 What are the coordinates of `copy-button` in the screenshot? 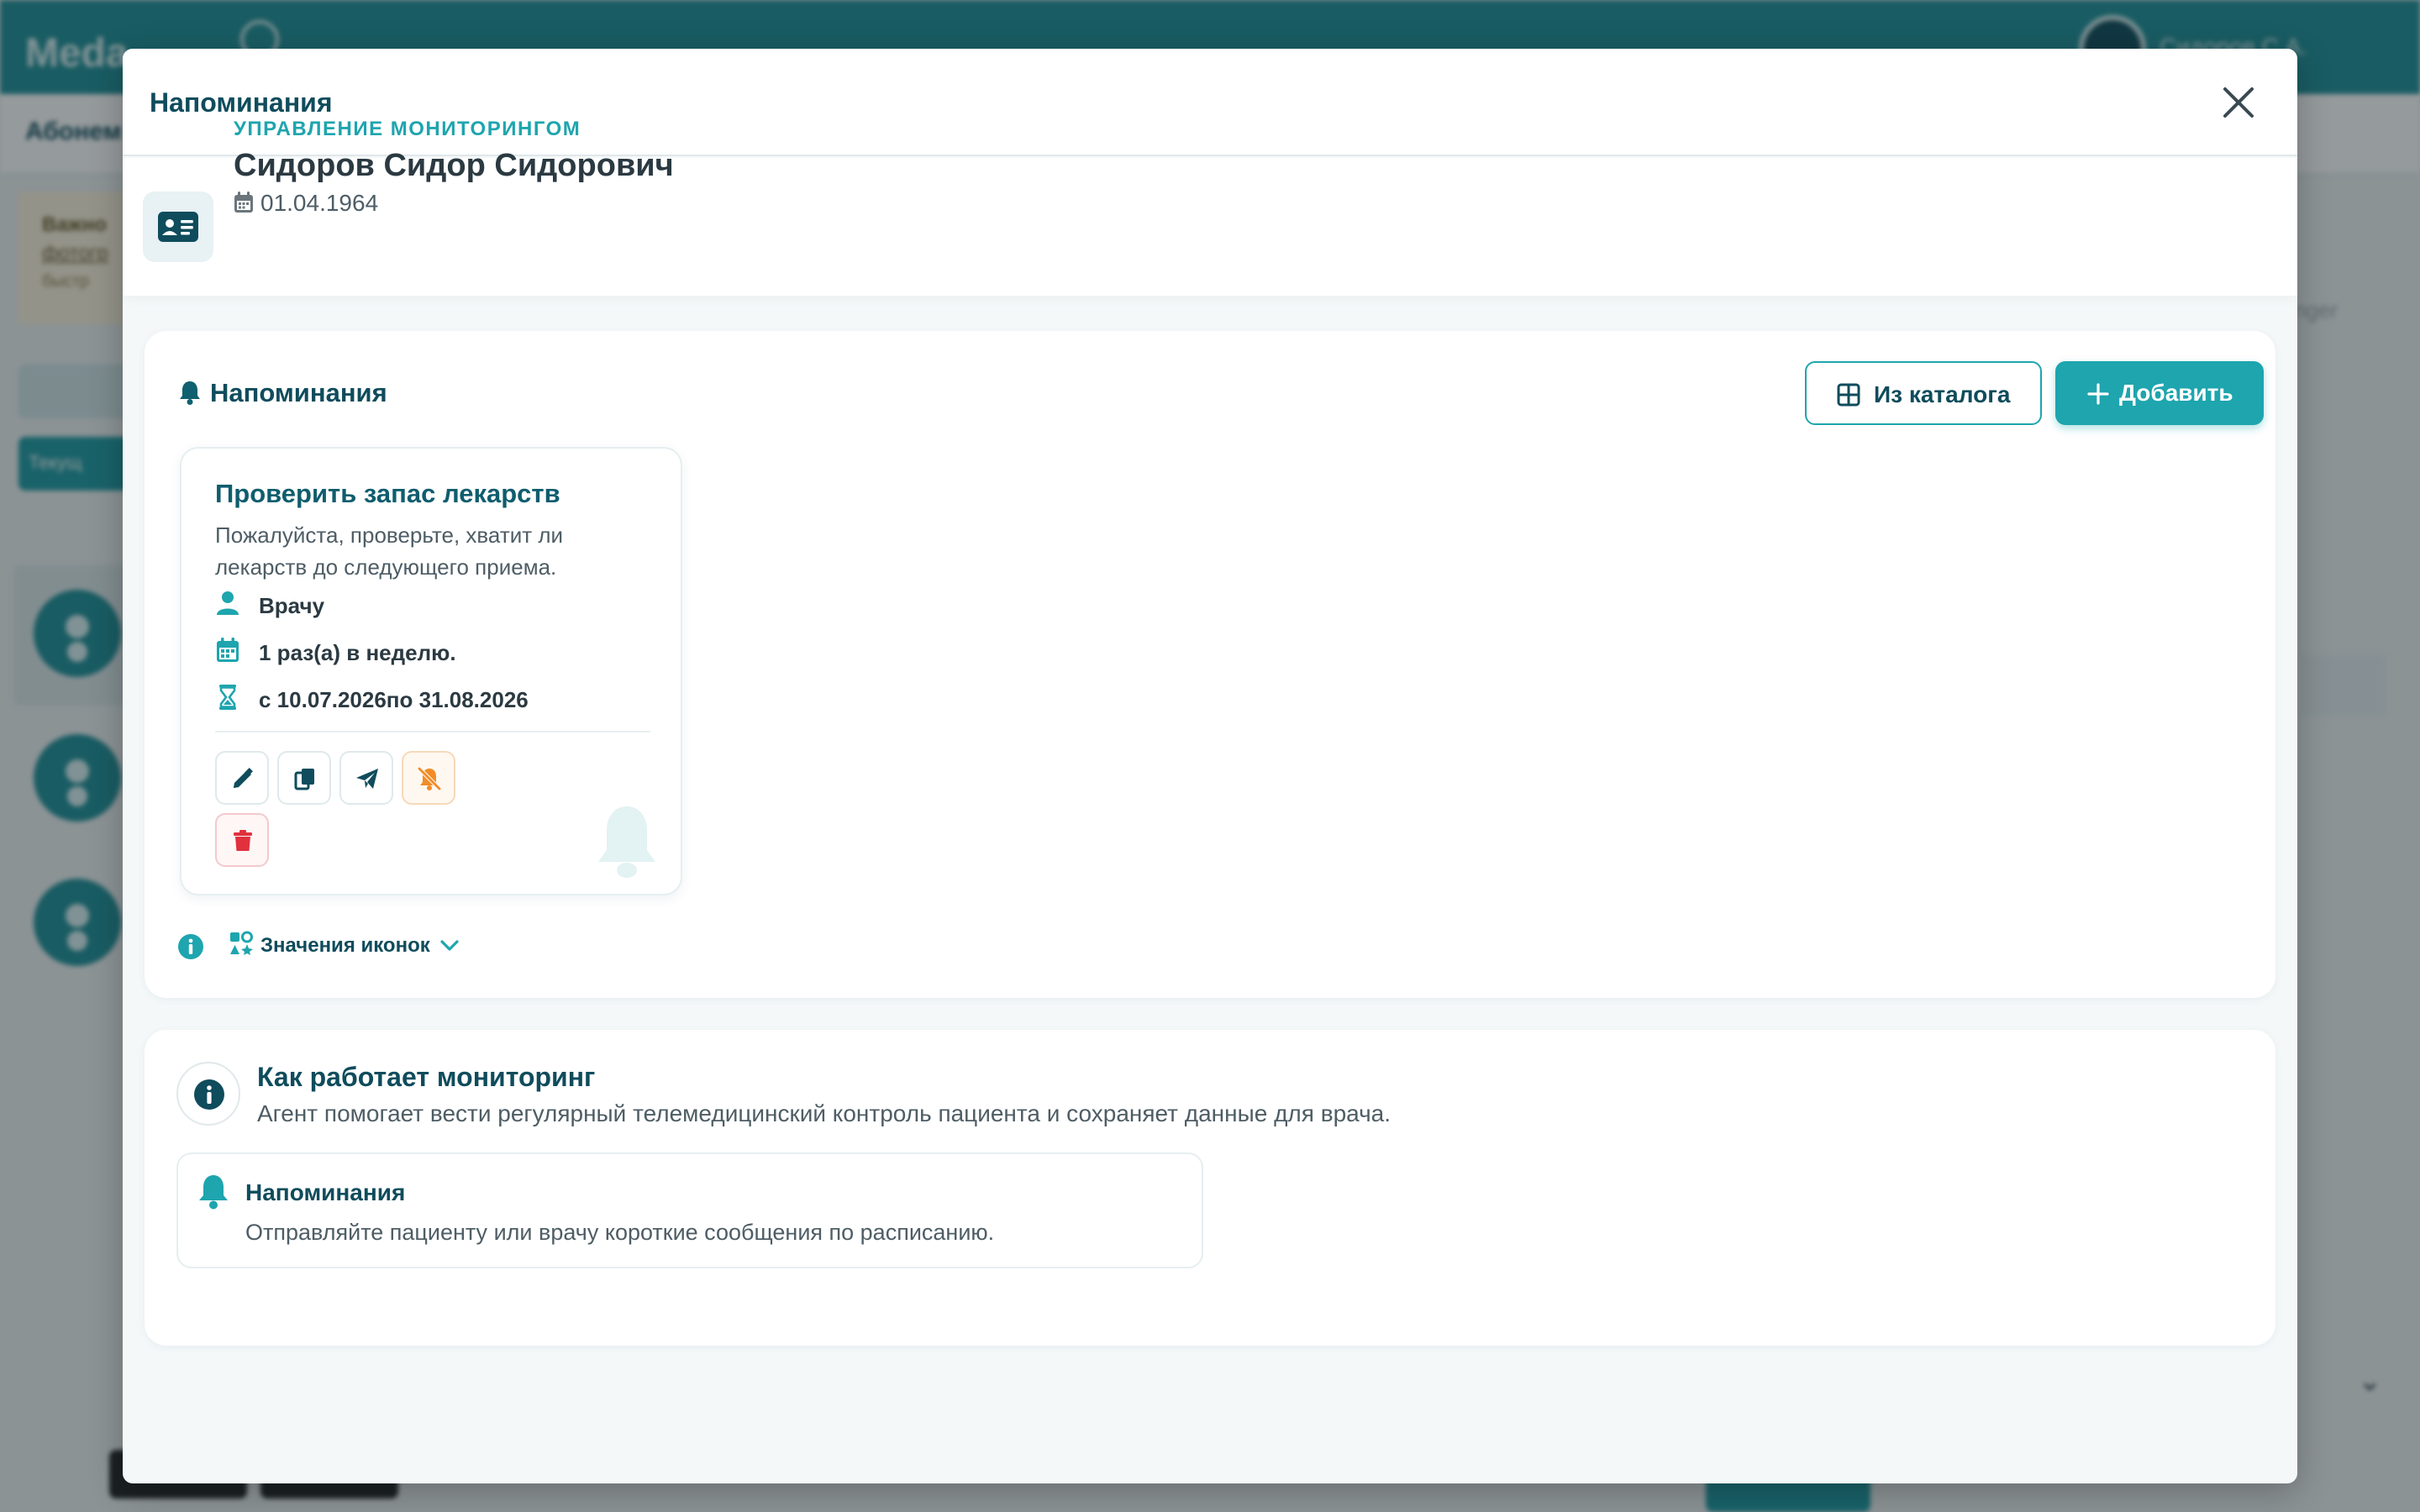 It's located at (304, 778).